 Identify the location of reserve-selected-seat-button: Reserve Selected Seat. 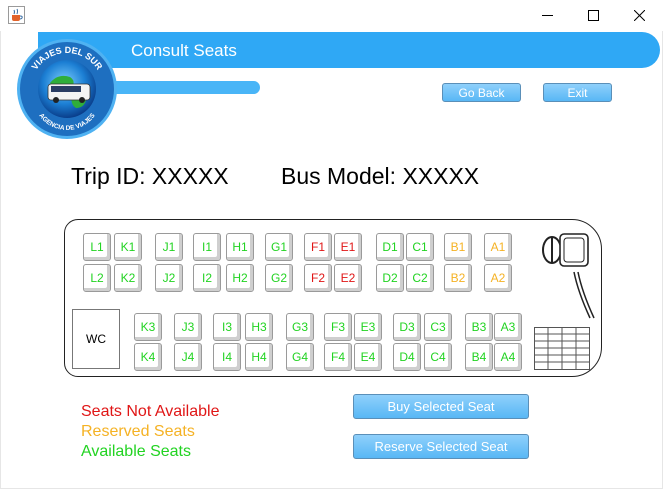
(441, 446).